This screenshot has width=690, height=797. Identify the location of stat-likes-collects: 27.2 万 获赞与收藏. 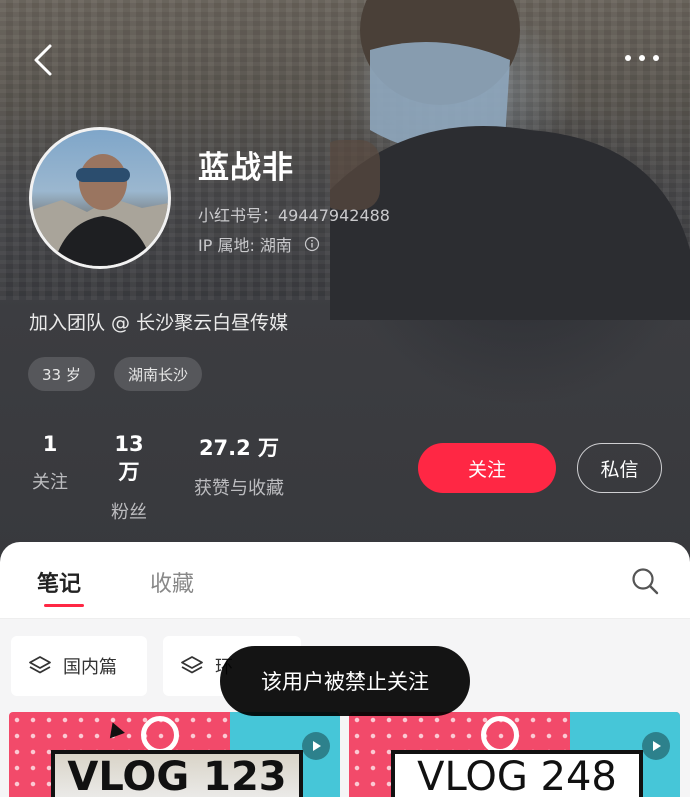
(239, 466).